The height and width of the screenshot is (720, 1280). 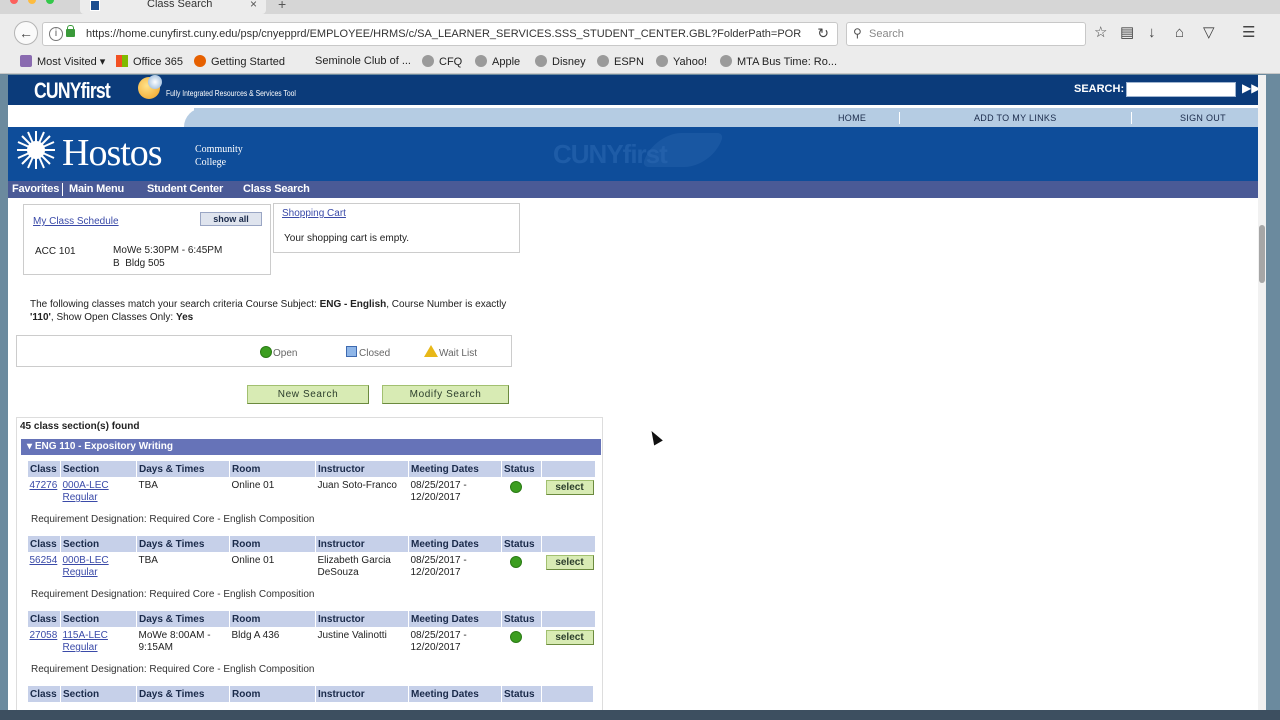 I want to click on add-to-my-links-link: ADD TO MY LINKS, so click(x=1015, y=118).